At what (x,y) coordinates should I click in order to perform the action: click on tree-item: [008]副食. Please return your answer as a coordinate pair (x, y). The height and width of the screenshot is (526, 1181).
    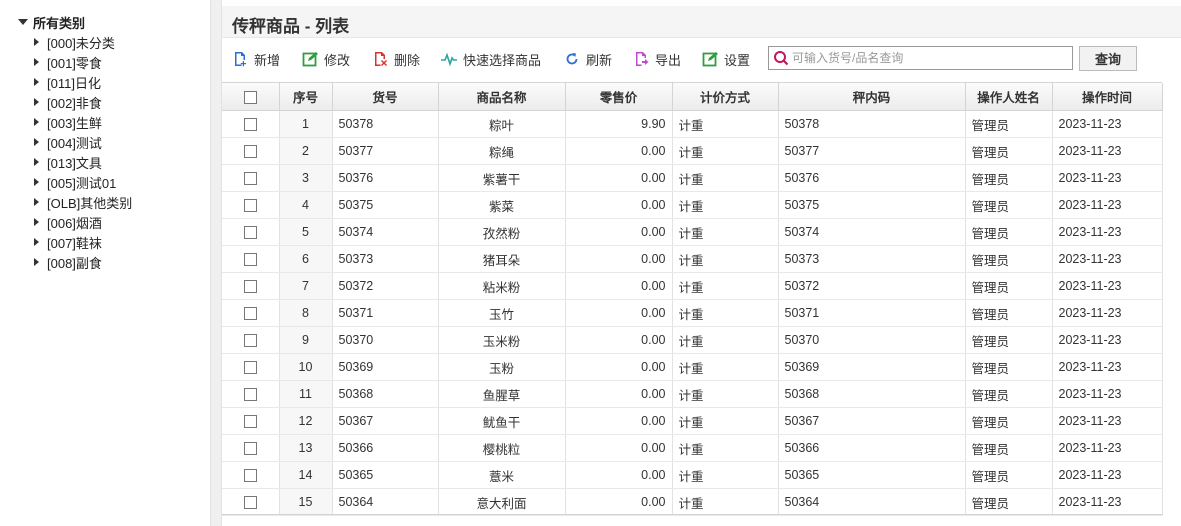
    Looking at the image, I should click on (83, 262).